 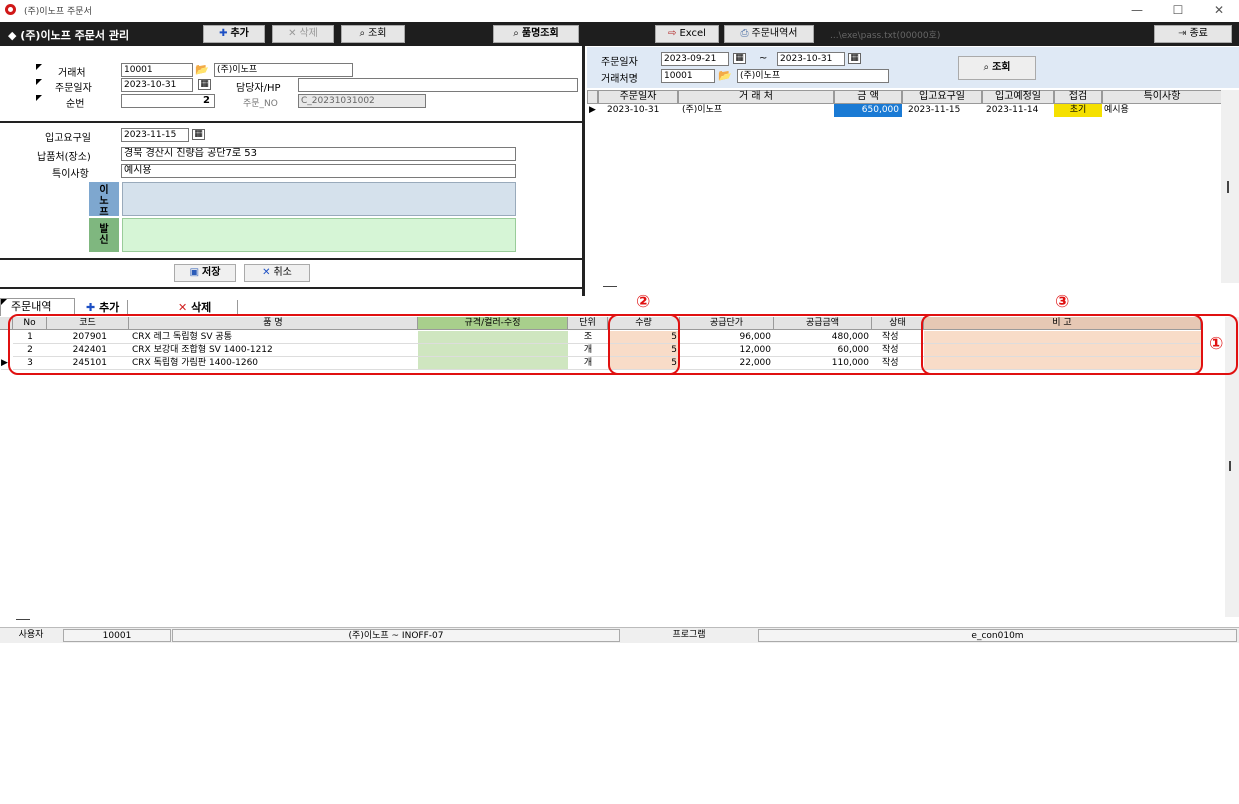 I want to click on seq-input: 2, so click(x=168, y=101).